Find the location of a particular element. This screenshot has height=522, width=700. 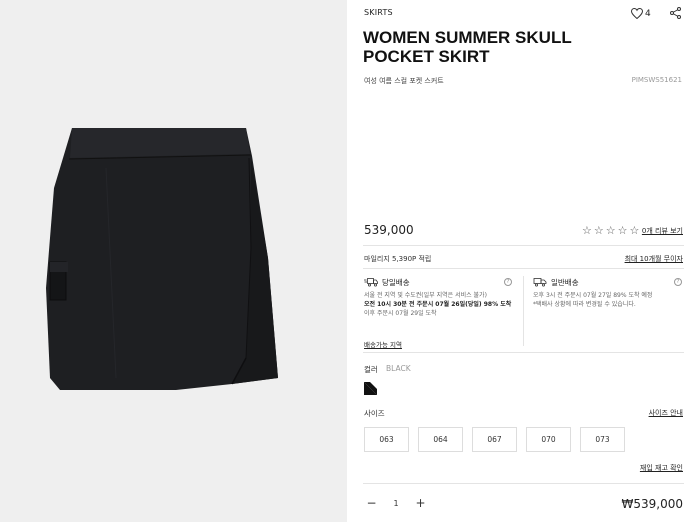

quantity-value: 1 is located at coordinates (396, 503).